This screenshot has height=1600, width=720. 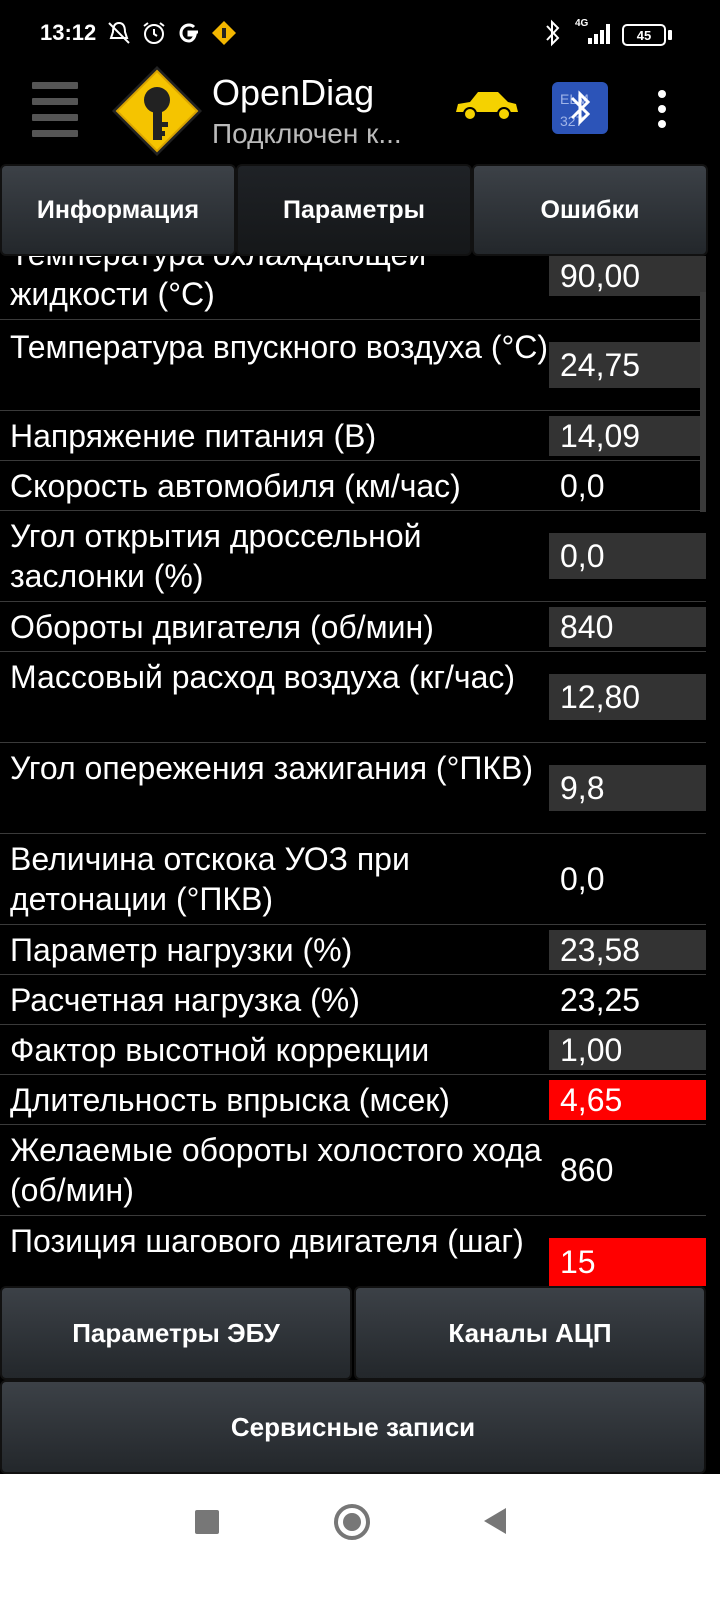 I want to click on param-label: Температура охлаждающей жидкости (°C), so click(x=218, y=284).